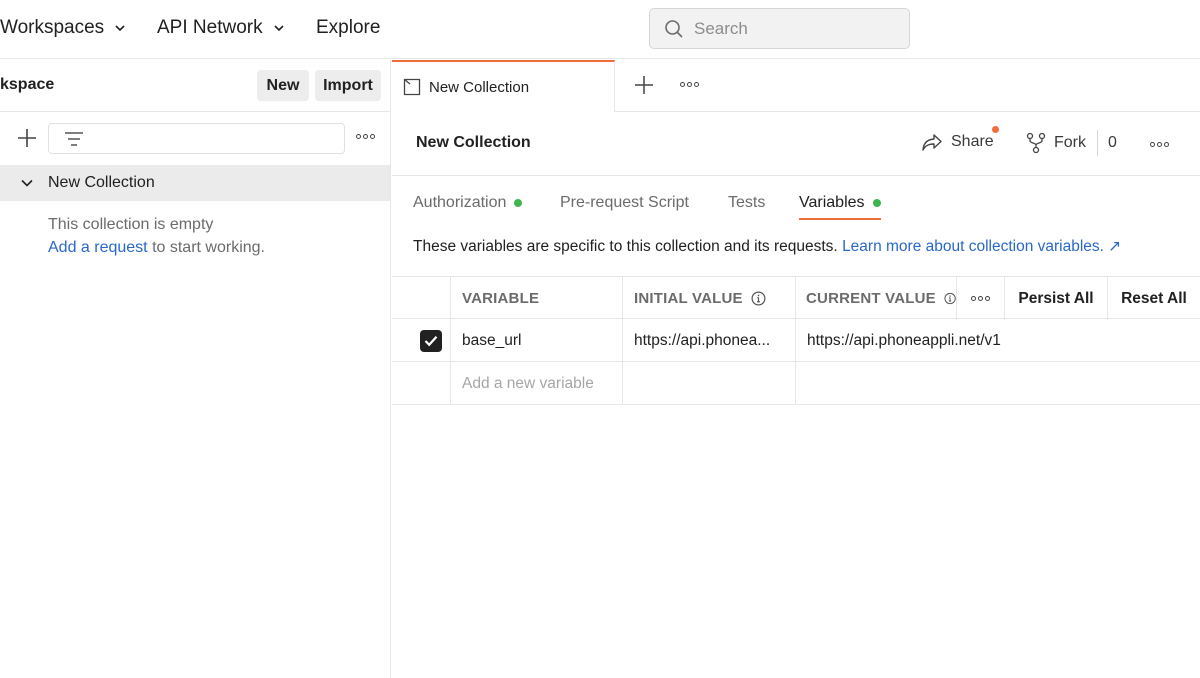 Image resolution: width=1200 pixels, height=678 pixels. What do you see at coordinates (871, 298) in the screenshot?
I see `header-current-value-label: CURRENT VALUE` at bounding box center [871, 298].